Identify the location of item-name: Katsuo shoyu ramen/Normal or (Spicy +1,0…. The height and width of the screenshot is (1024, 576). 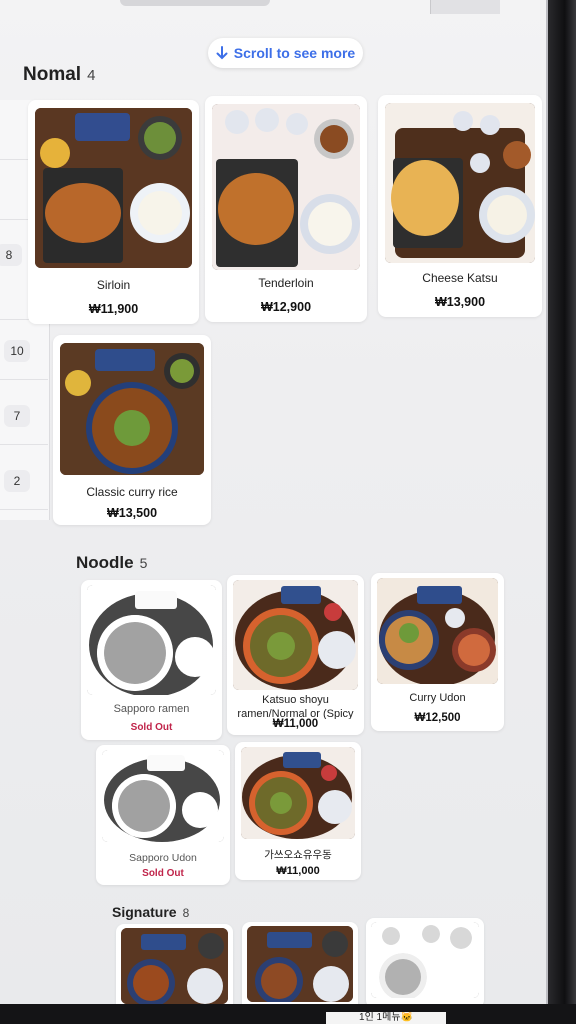
(295, 706).